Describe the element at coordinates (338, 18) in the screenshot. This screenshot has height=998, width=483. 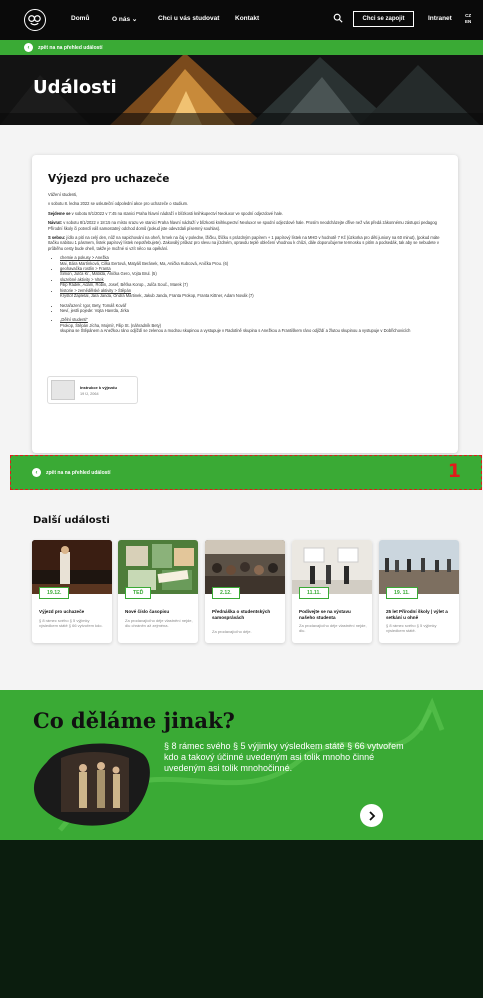
I see `search-icon` at that location.